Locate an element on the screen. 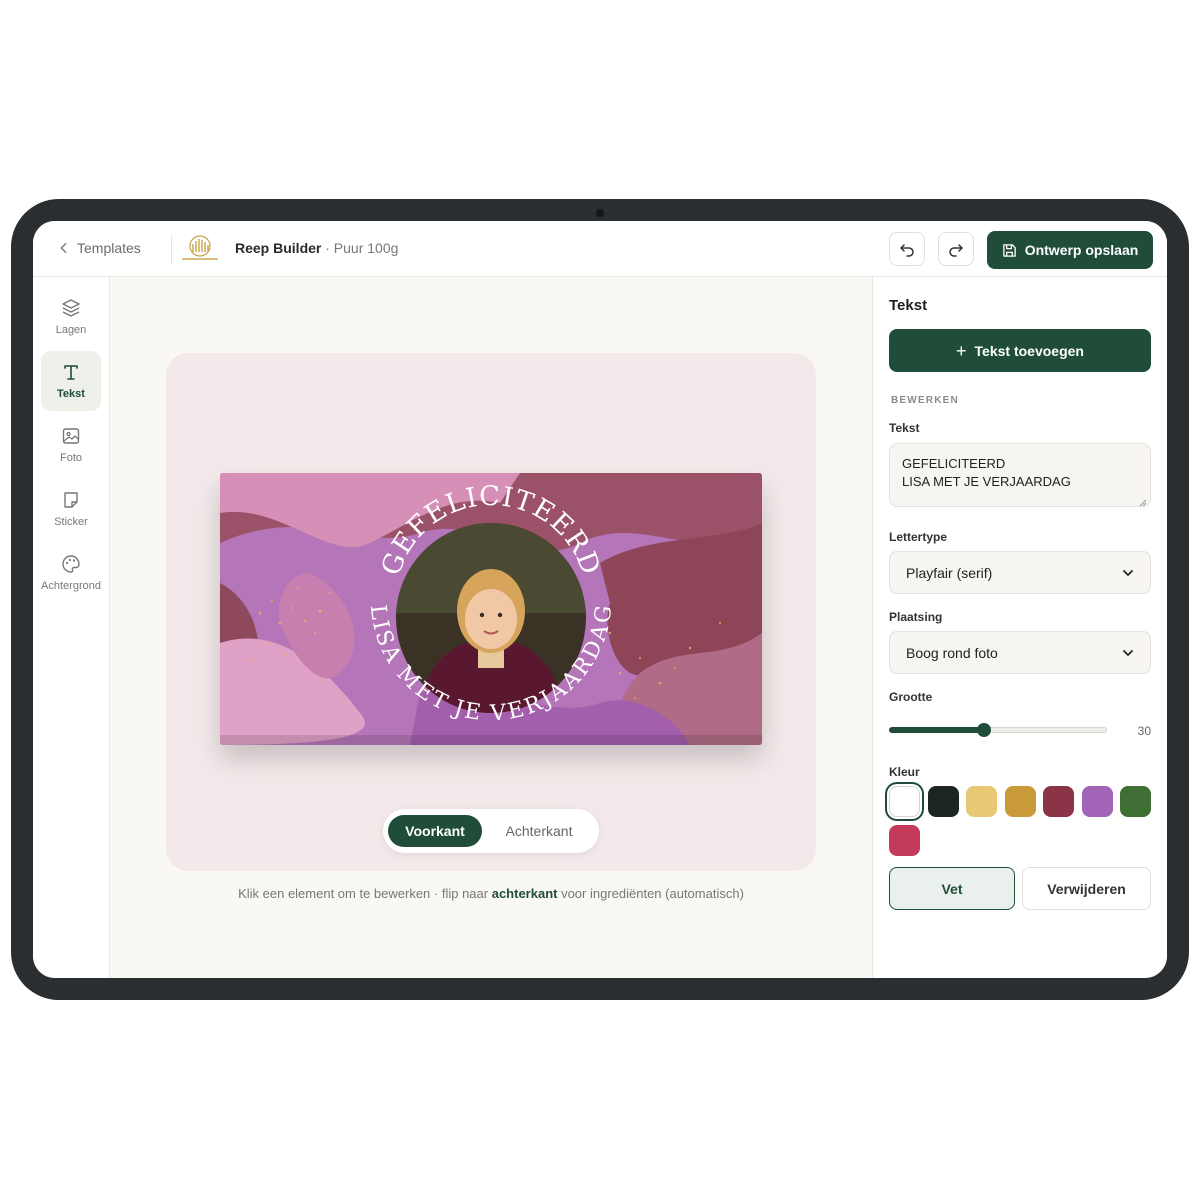 Image resolution: width=1200 pixels, height=1200 pixels. side-toggle: Voorkant Achterkant is located at coordinates (491, 831).